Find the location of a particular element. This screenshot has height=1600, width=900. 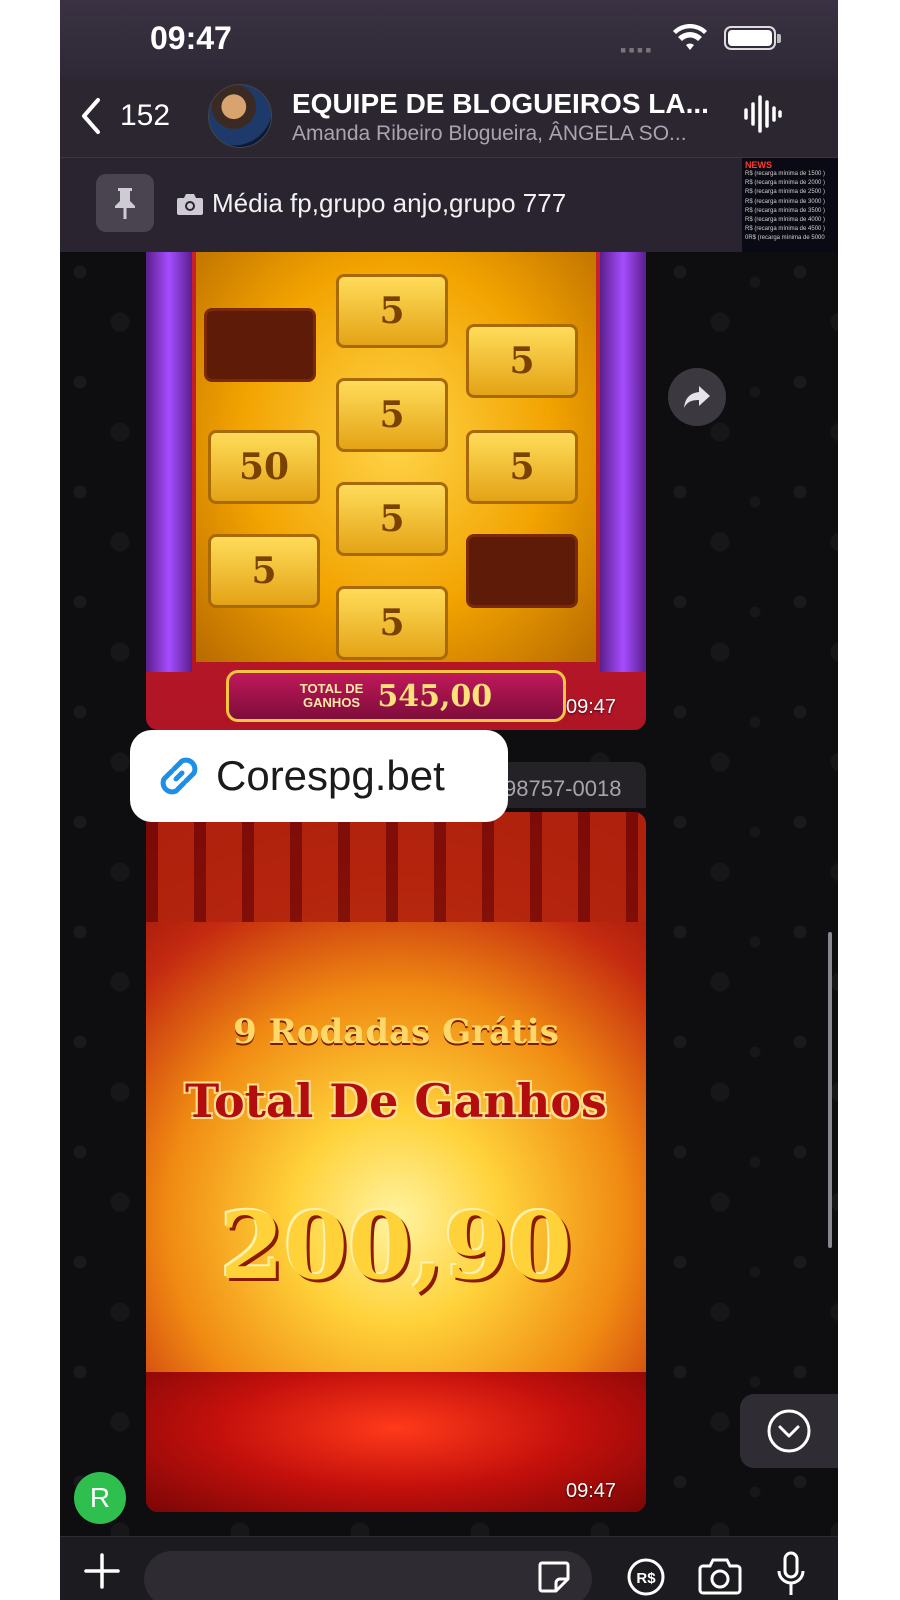

thumb-line: 0R$ (recarga mínima de 5000 is located at coordinates (785, 238).